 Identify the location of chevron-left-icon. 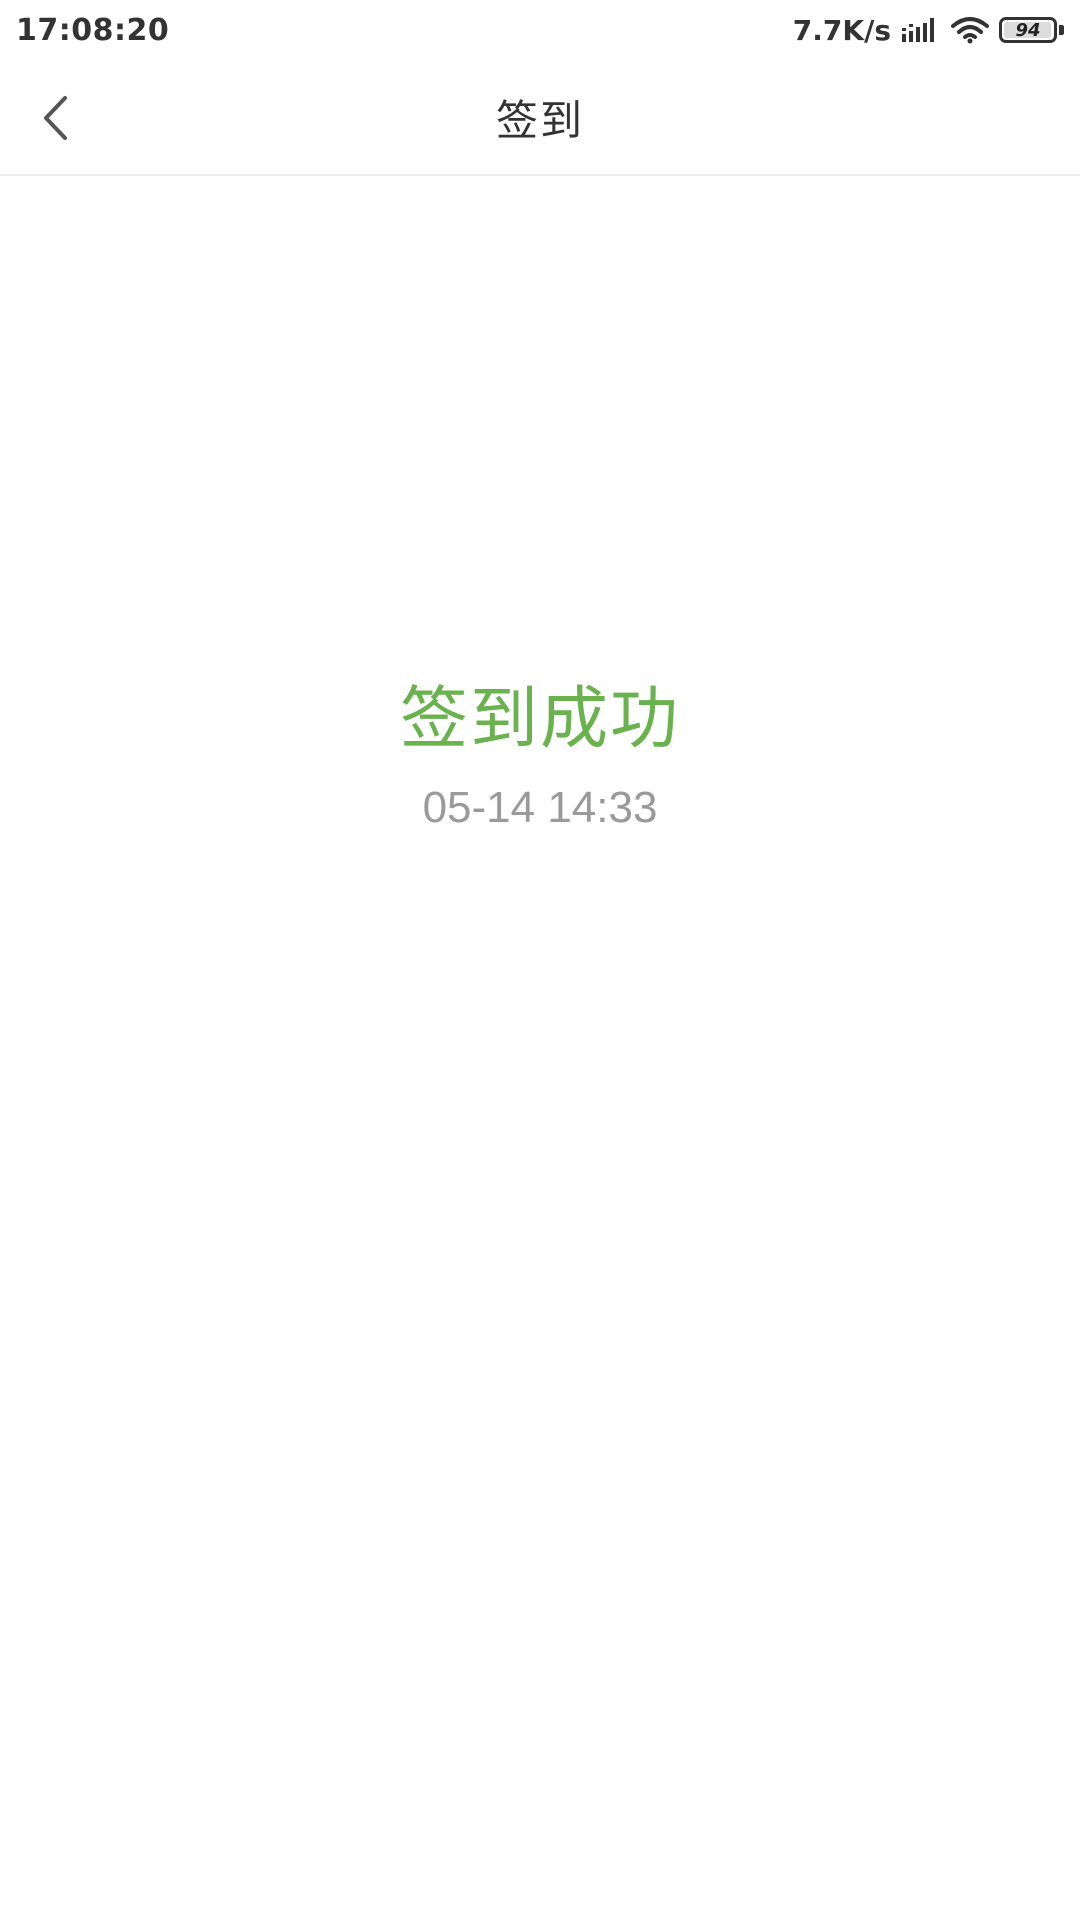
(55, 118).